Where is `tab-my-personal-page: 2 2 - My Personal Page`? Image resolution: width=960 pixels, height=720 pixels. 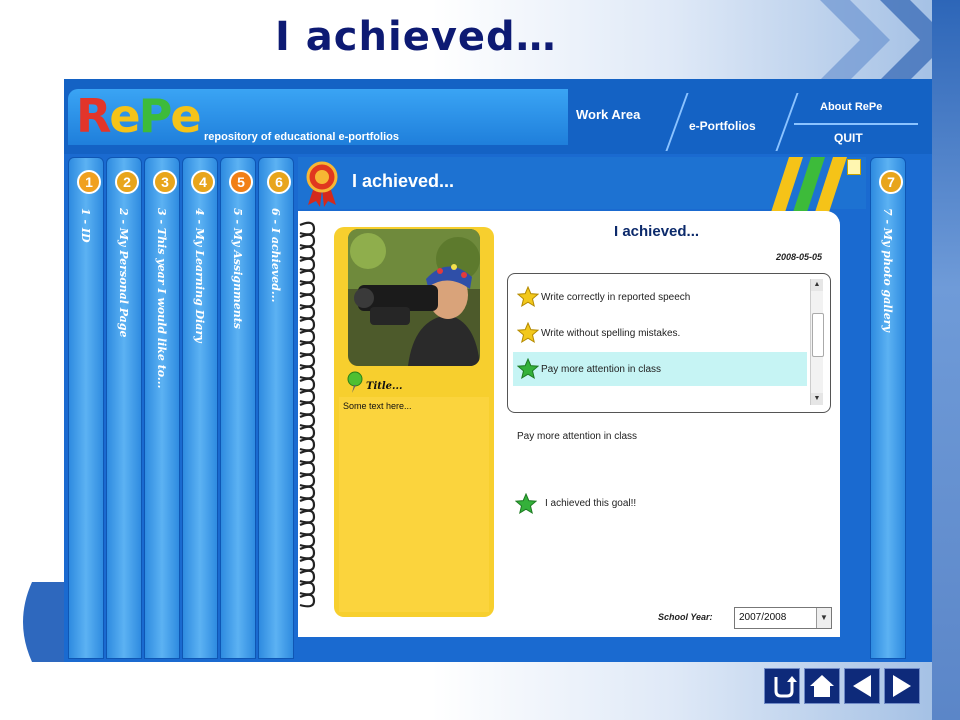
tab-my-personal-page: 2 2 - My Personal Page is located at coordinates (124, 408).